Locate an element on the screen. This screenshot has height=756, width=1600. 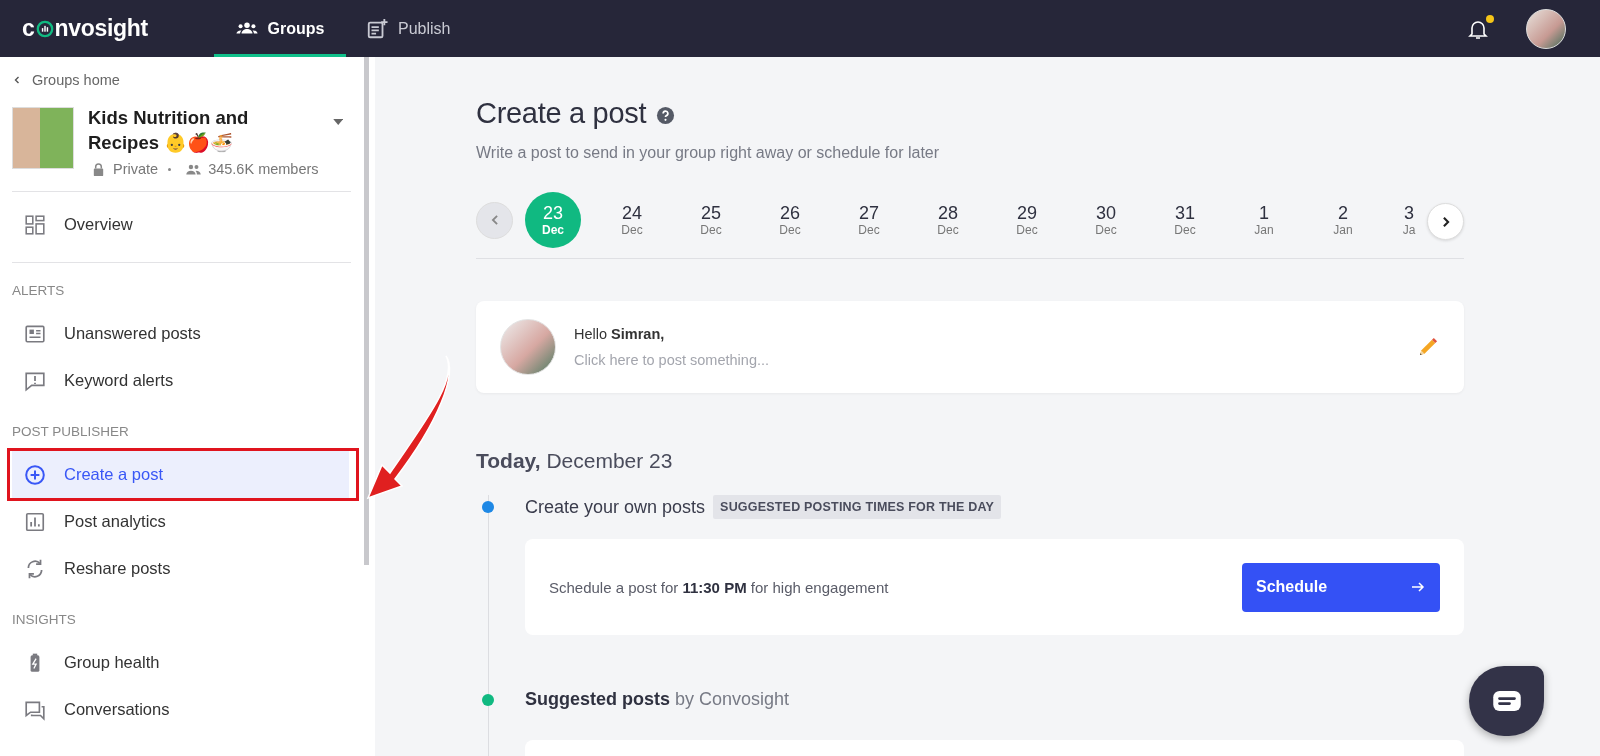
page-subtitle: Write a post to send in your group right away or schedule for later is located at coordinates (708, 153).